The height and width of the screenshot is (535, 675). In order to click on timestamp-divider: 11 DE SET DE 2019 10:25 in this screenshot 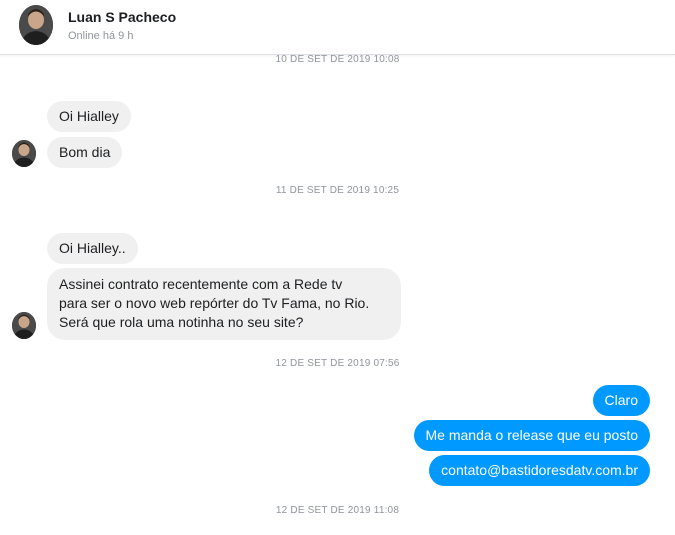, I will do `click(337, 190)`.